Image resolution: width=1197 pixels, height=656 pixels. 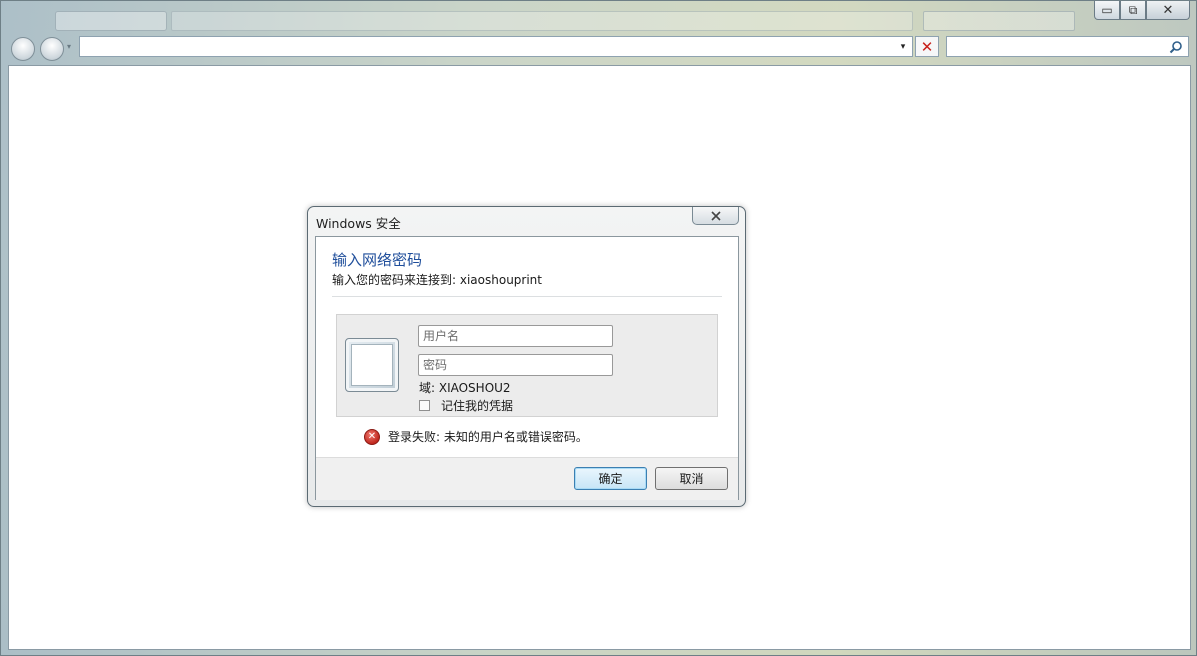 I want to click on remember-label: 记住我的凭据, so click(x=477, y=405).